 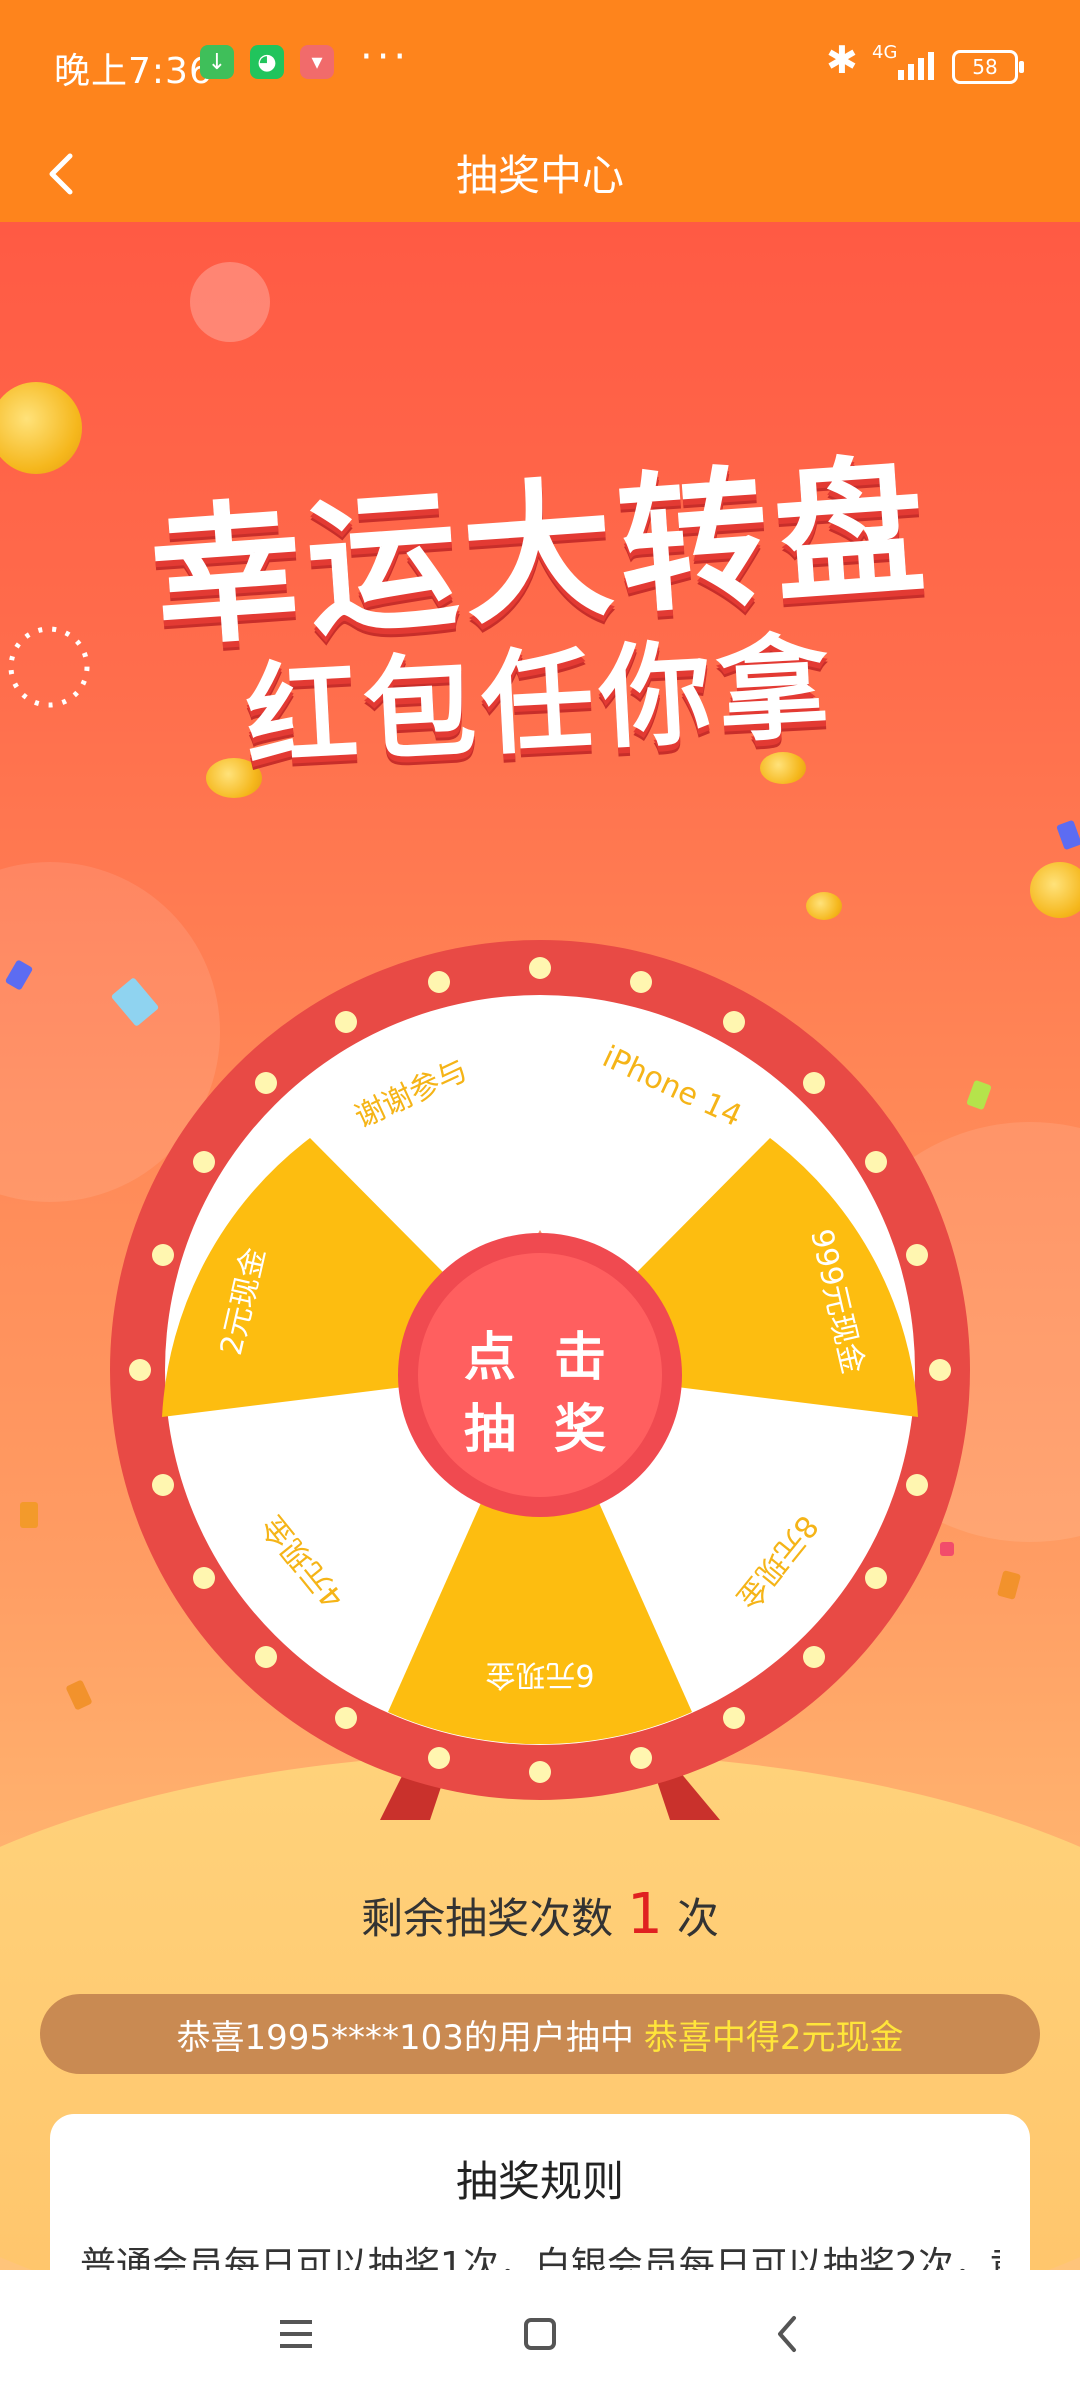 I want to click on signal-icon, so click(x=916, y=66).